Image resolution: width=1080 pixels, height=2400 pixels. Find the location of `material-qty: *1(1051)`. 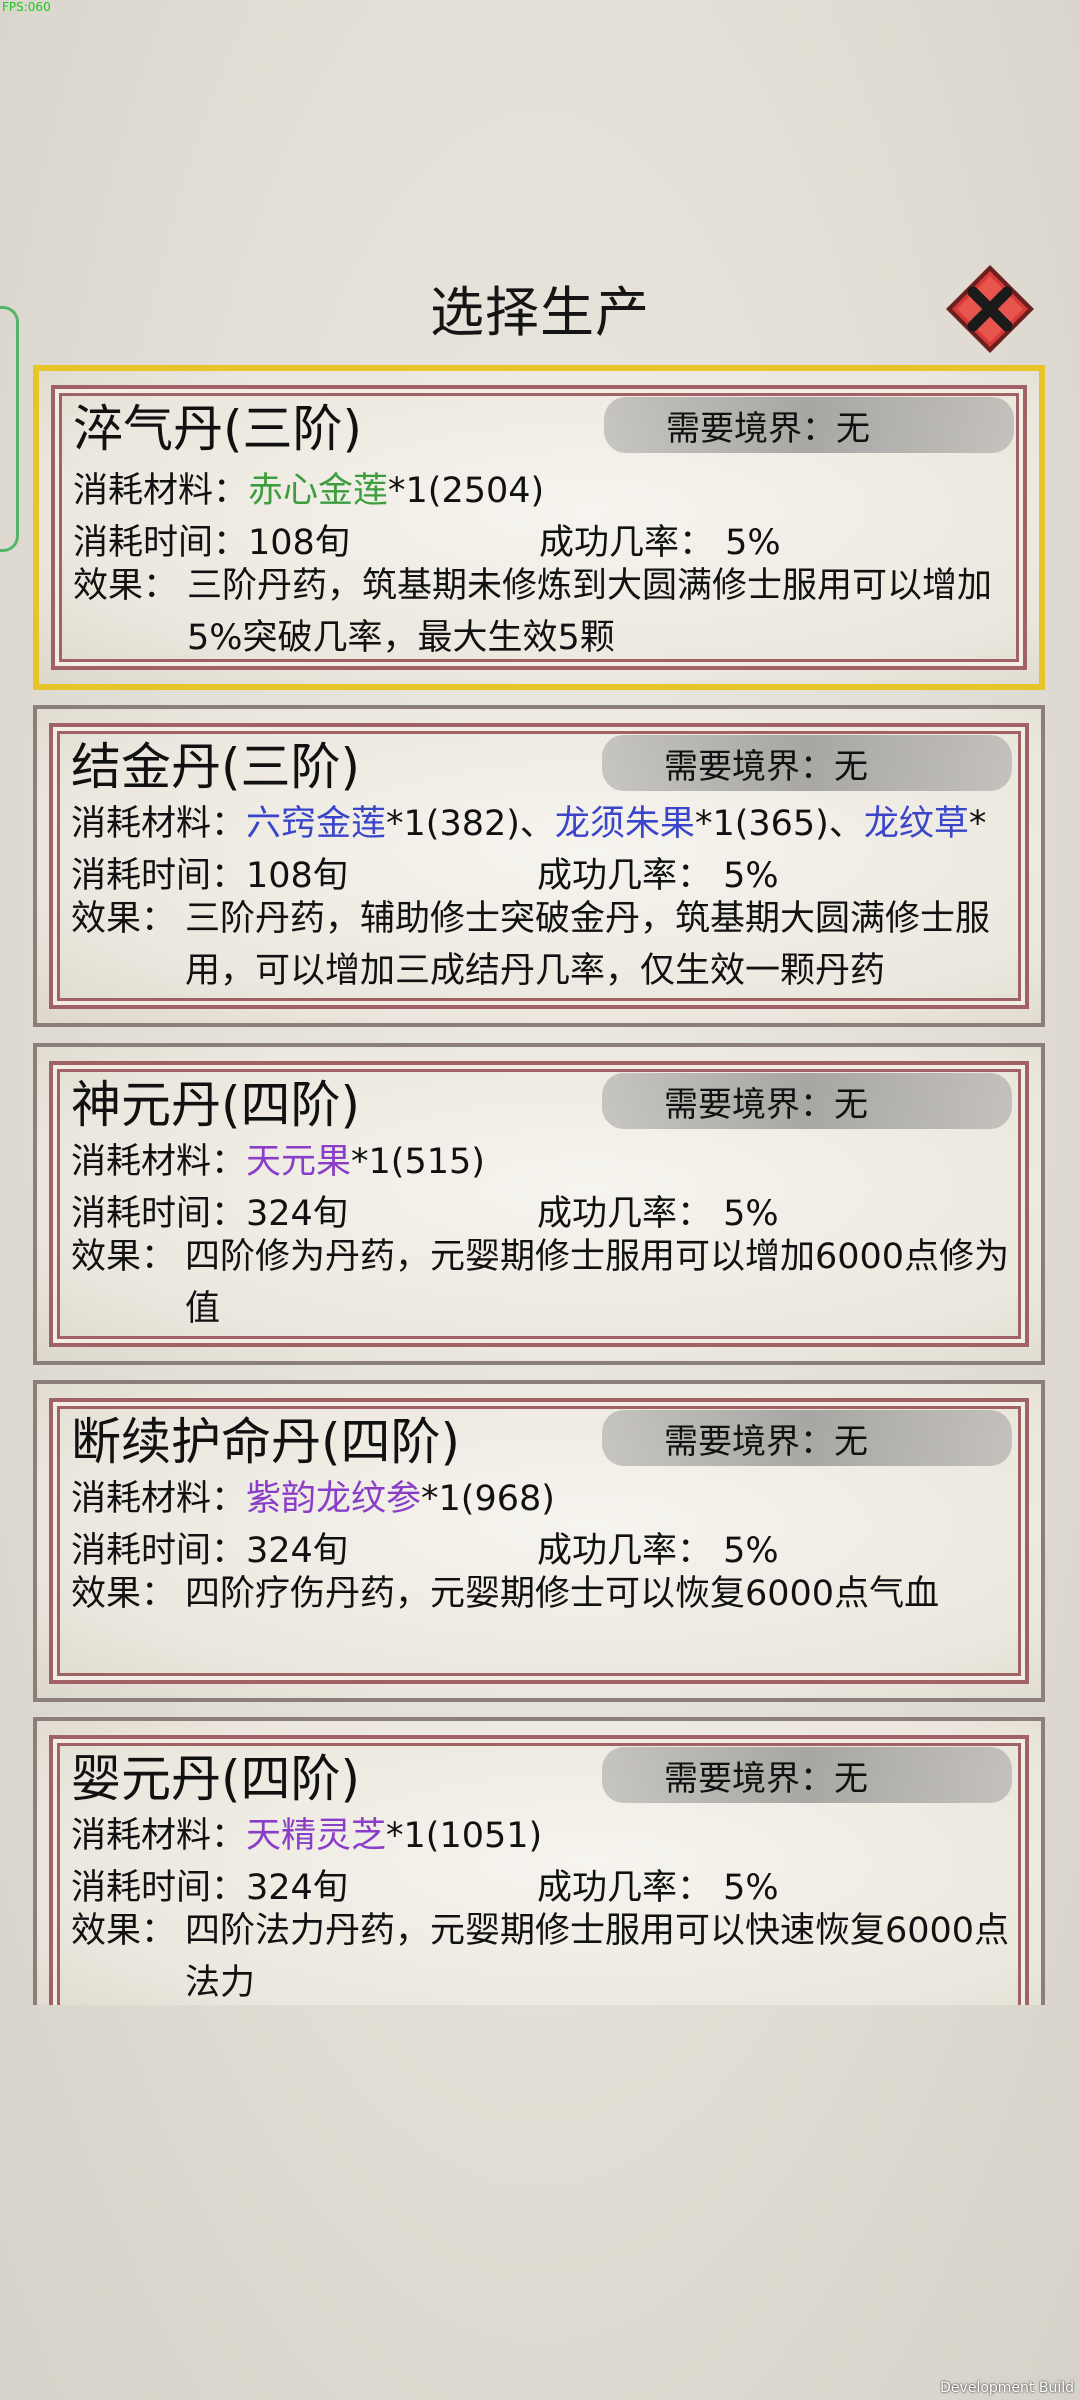

material-qty: *1(1051) is located at coordinates (464, 1836).